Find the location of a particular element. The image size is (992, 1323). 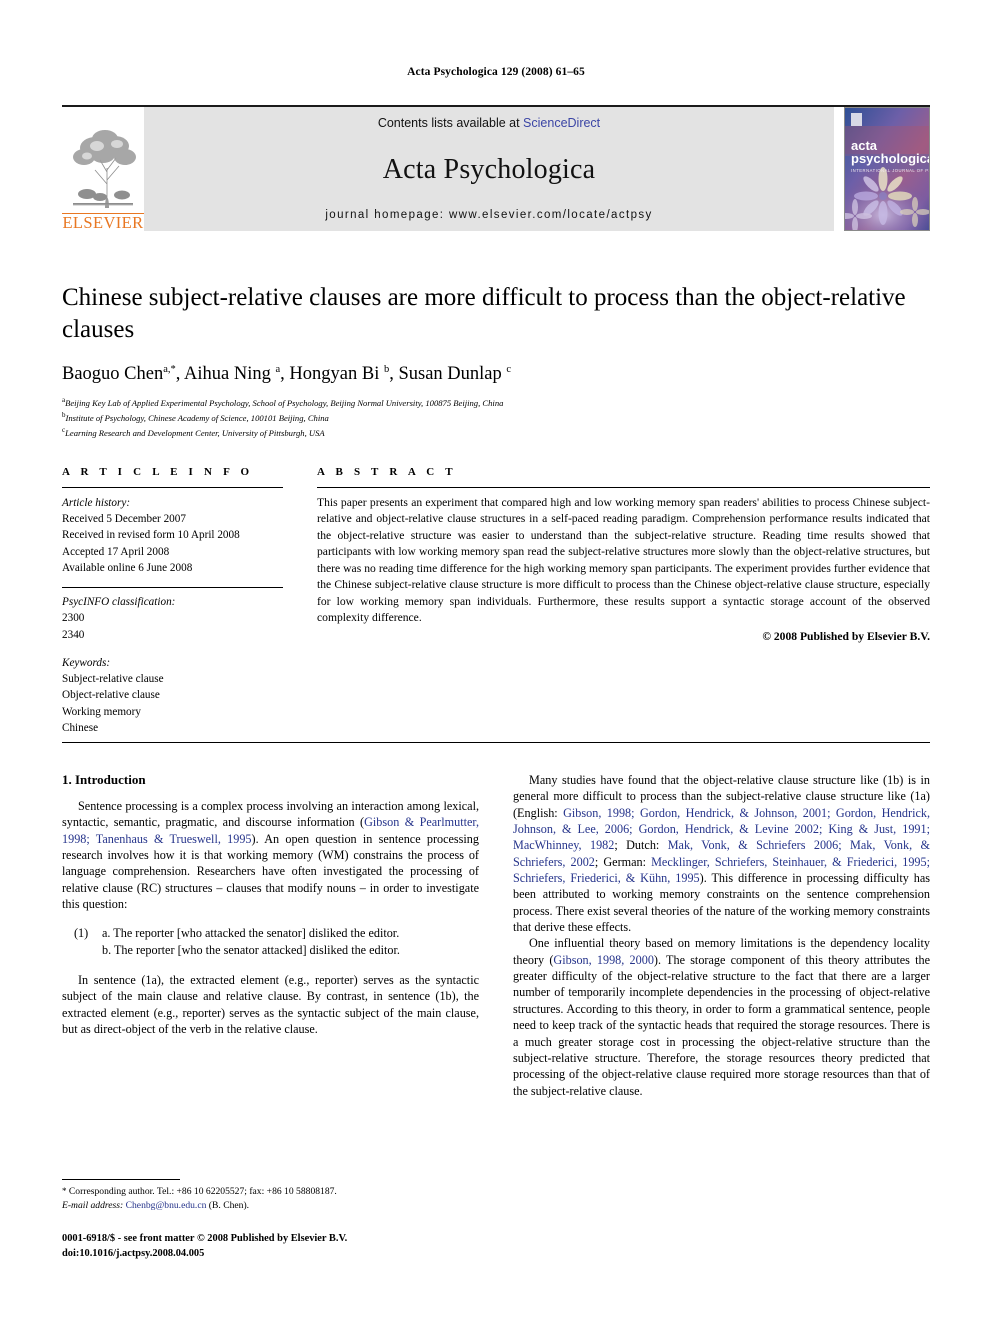

elsevier-logo: ELSEVIER is located at coordinates (103, 169).